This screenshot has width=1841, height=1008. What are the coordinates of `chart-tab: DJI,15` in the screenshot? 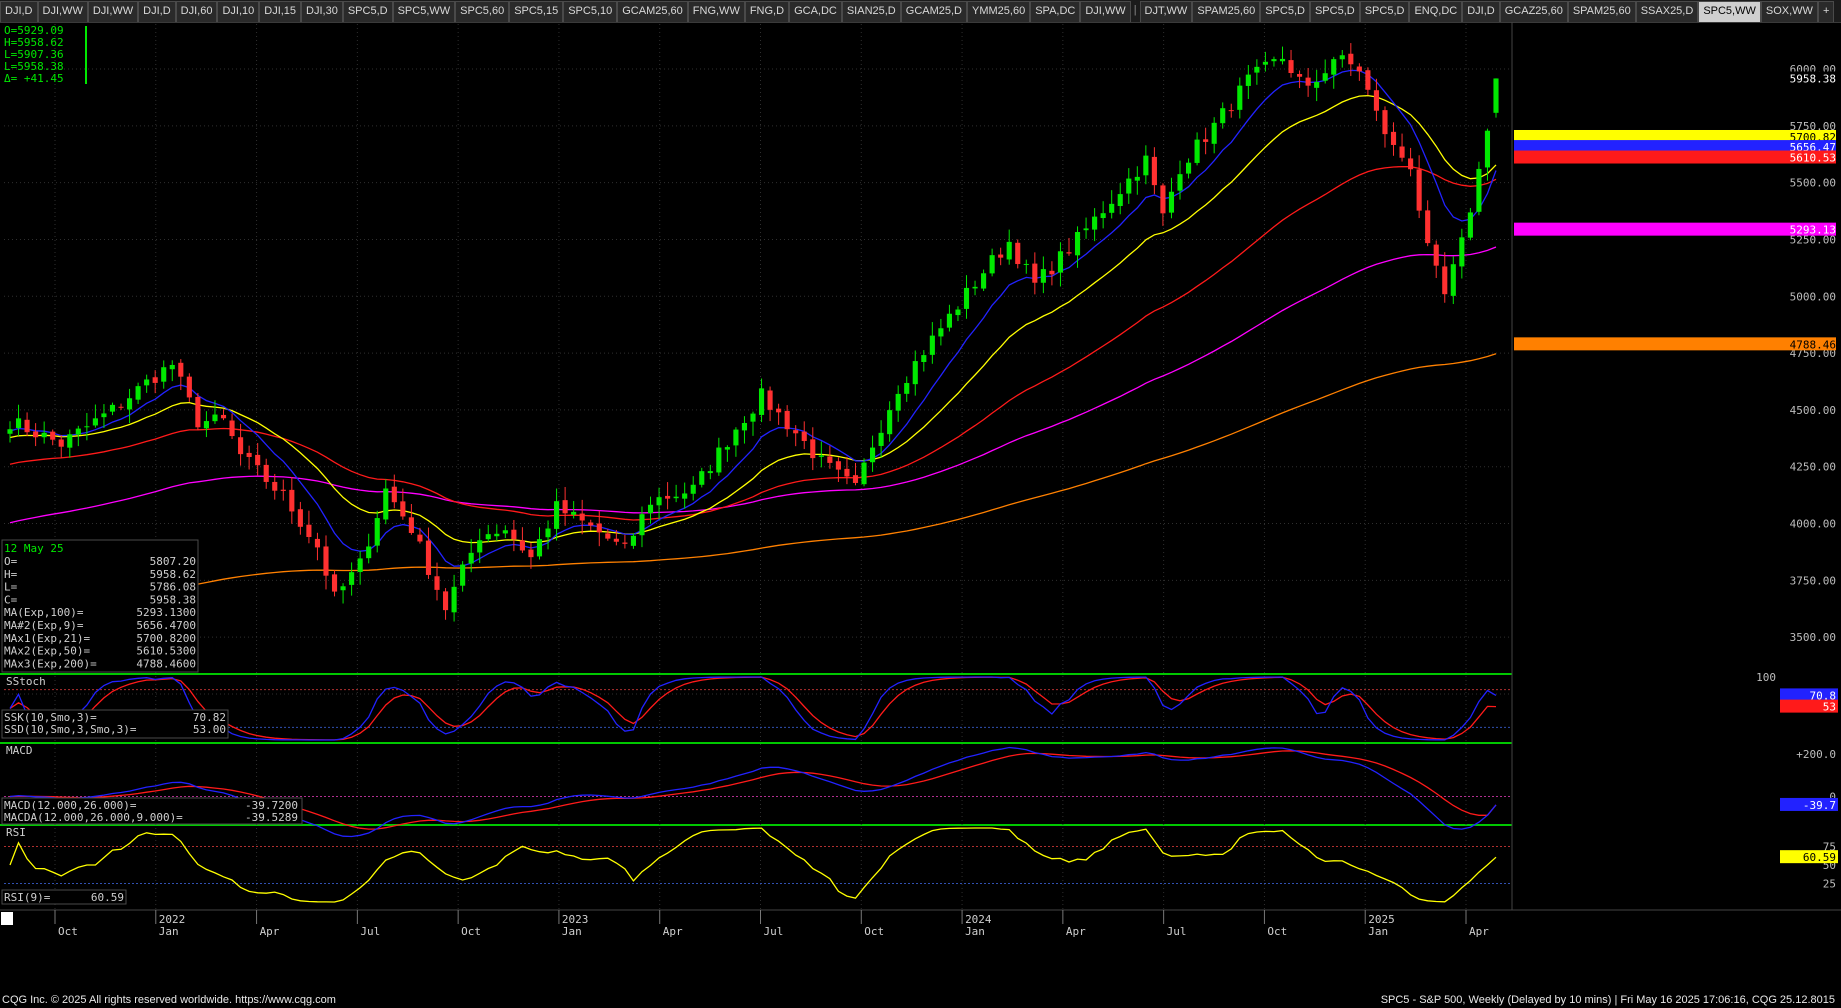 It's located at (280, 11).